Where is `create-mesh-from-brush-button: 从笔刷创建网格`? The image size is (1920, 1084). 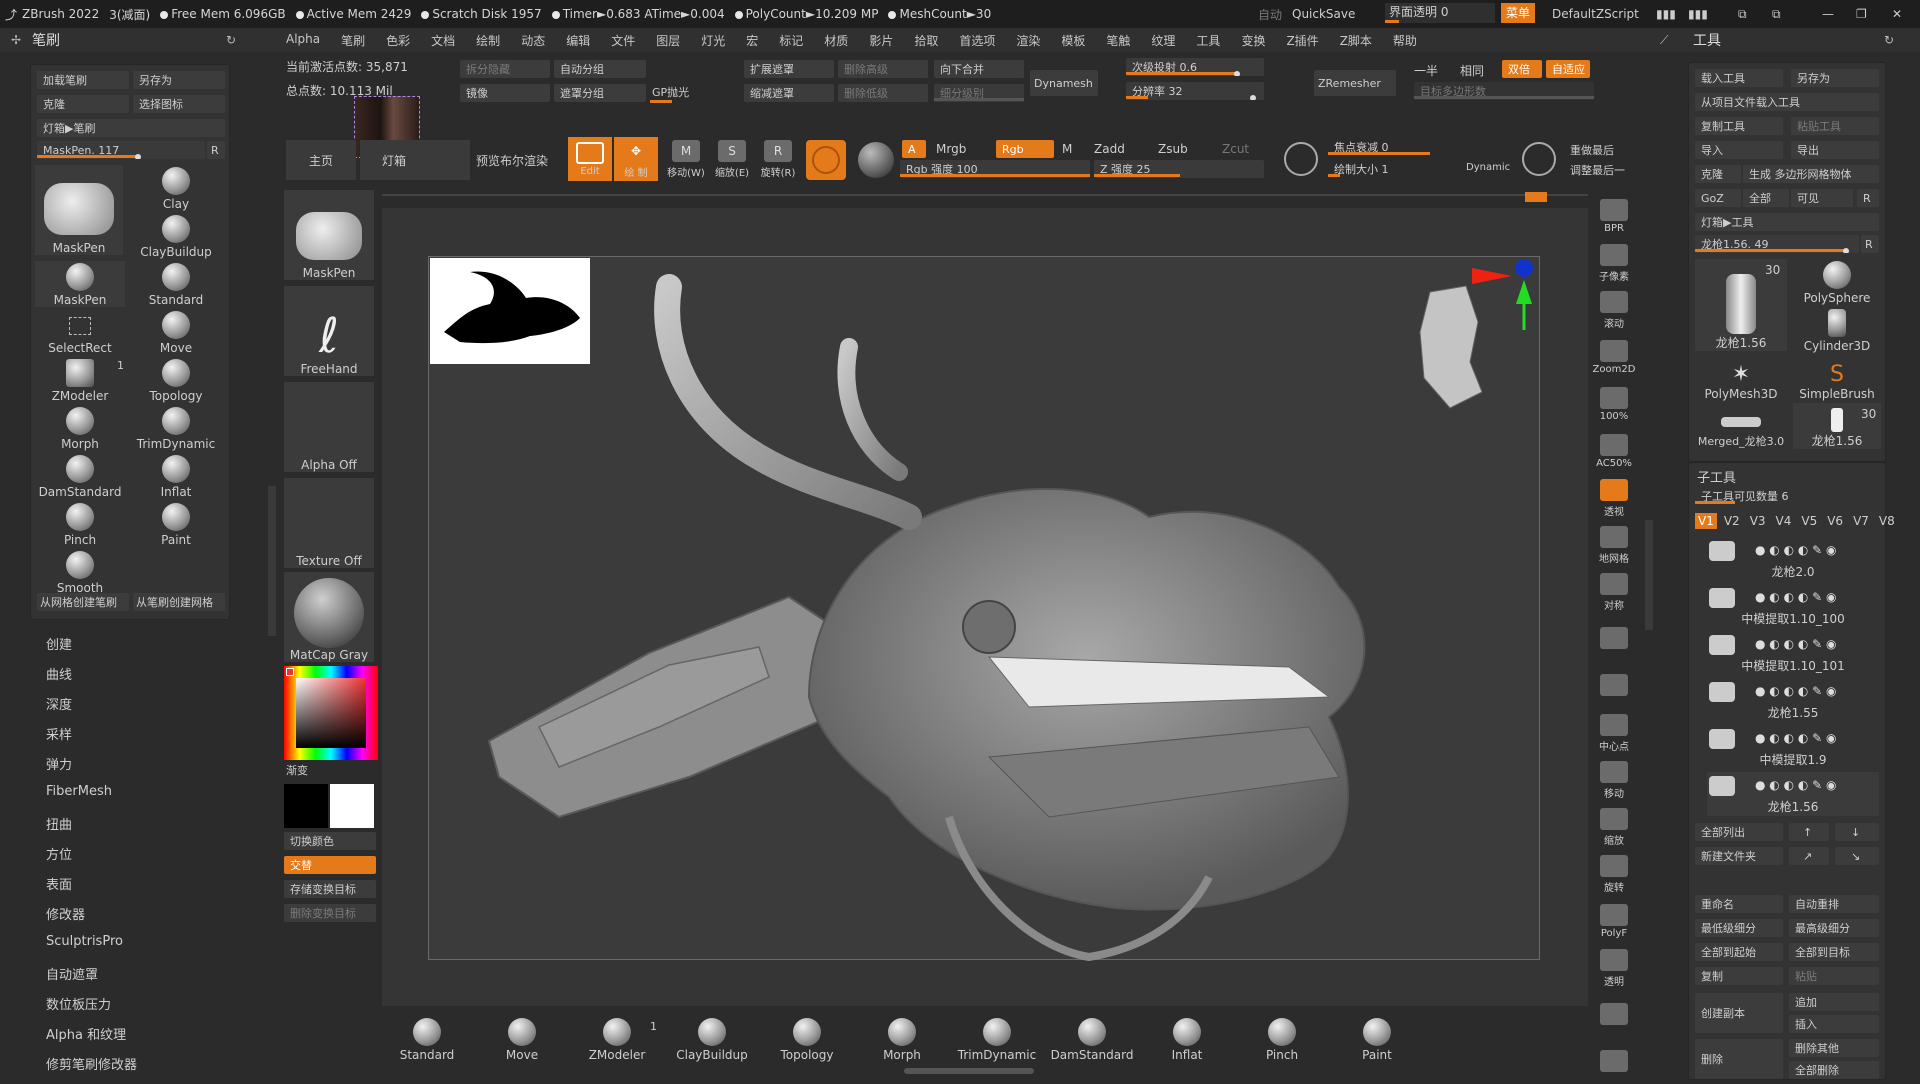
create-mesh-from-brush-button: 从笔刷创建网格 is located at coordinates (179, 602).